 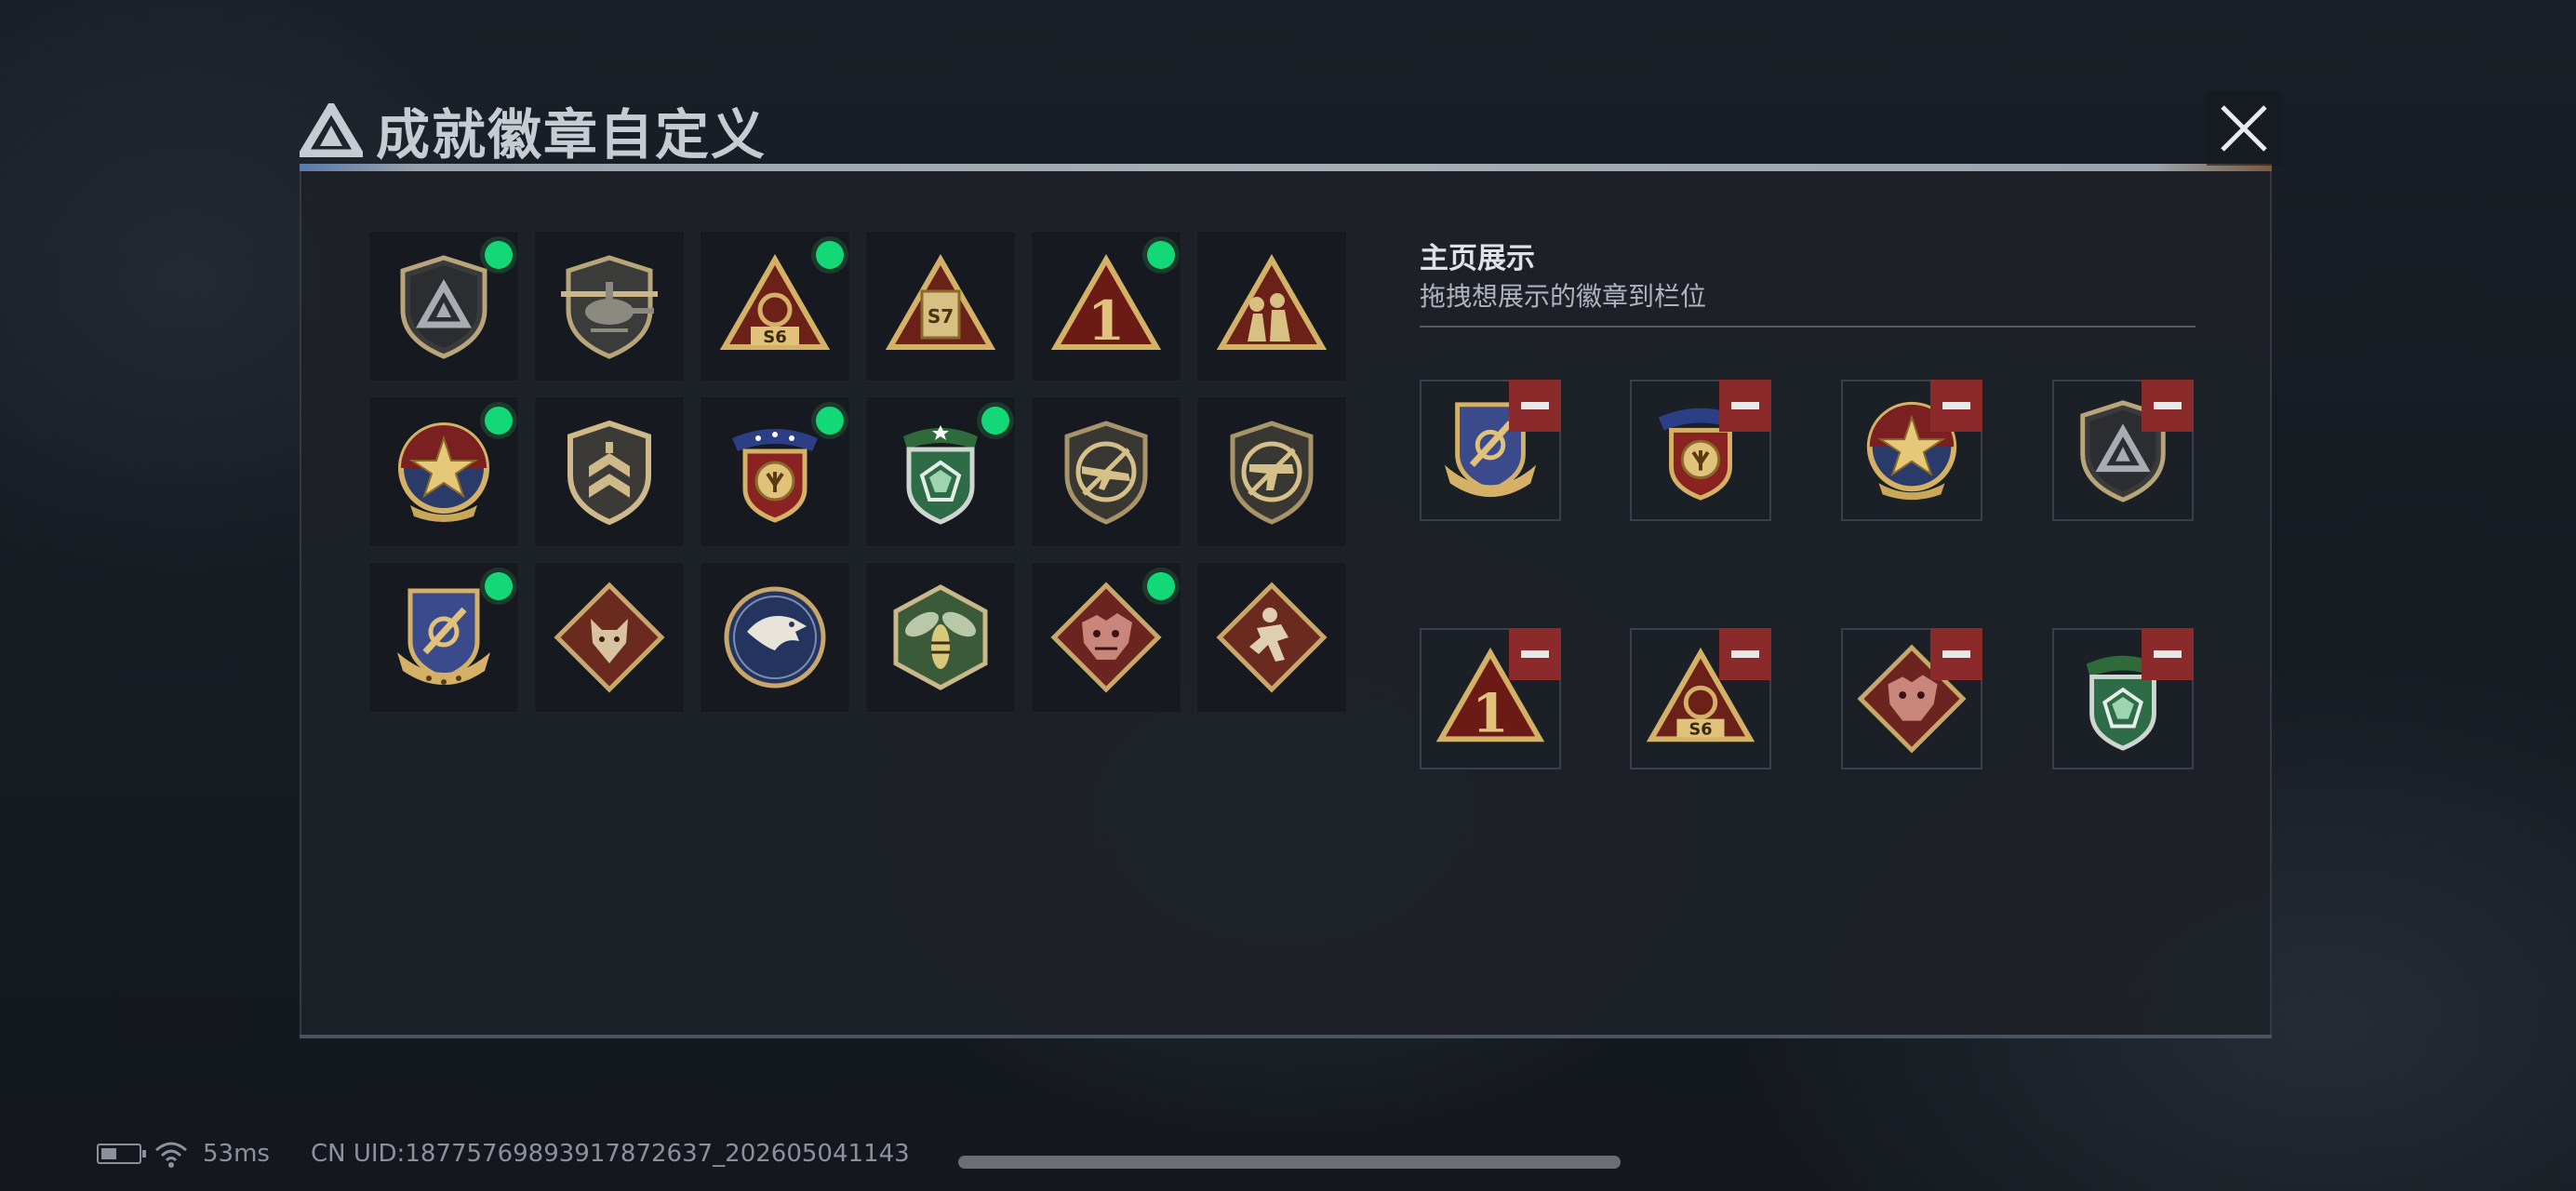 I want to click on runner-diamond-badge-icon, so click(x=1272, y=637).